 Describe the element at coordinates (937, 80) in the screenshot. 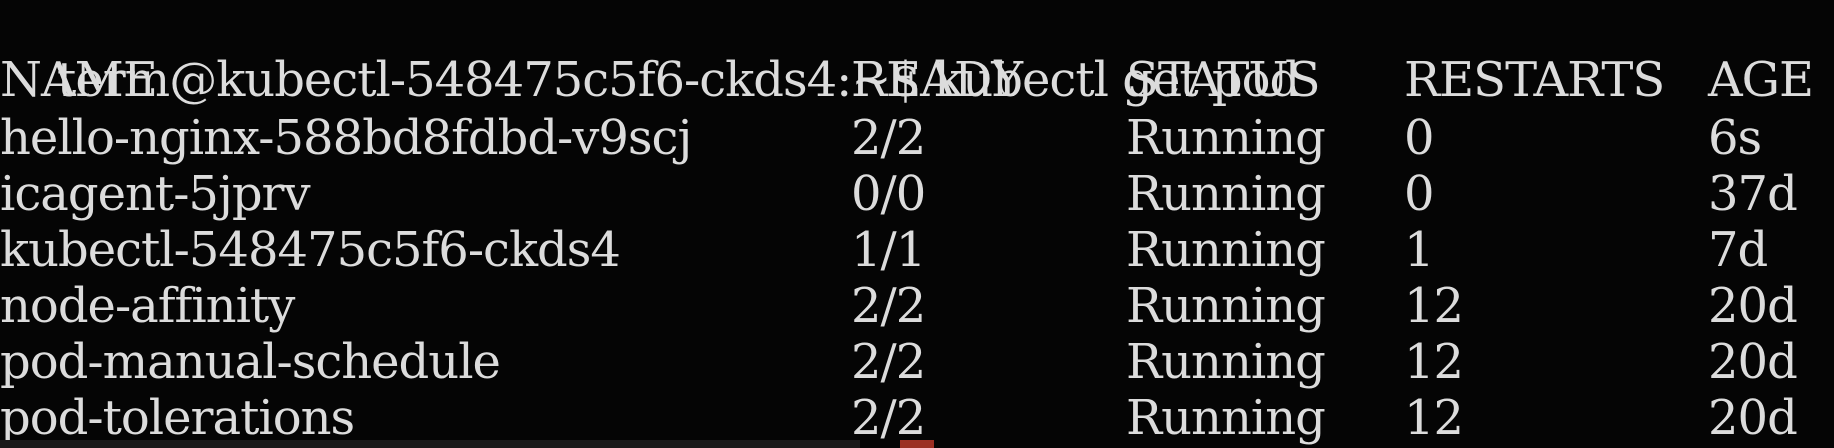

I see `header-ready: READY` at that location.